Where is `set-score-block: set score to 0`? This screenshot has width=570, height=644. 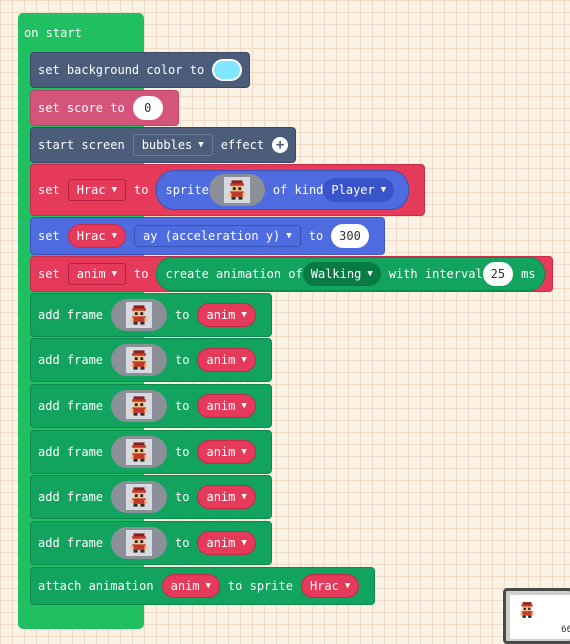
set-score-block: set score to 0 is located at coordinates (104, 108).